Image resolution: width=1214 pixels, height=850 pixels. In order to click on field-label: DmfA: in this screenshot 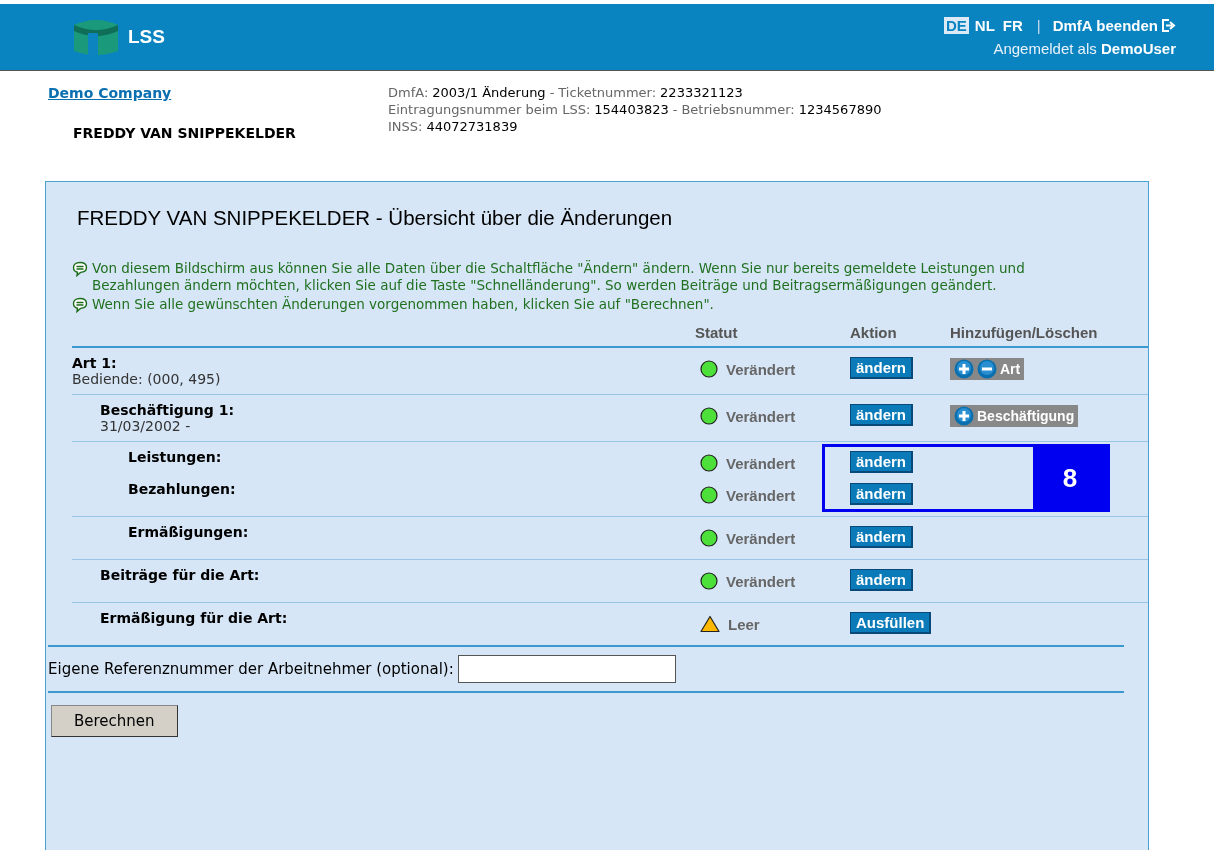, I will do `click(408, 92)`.